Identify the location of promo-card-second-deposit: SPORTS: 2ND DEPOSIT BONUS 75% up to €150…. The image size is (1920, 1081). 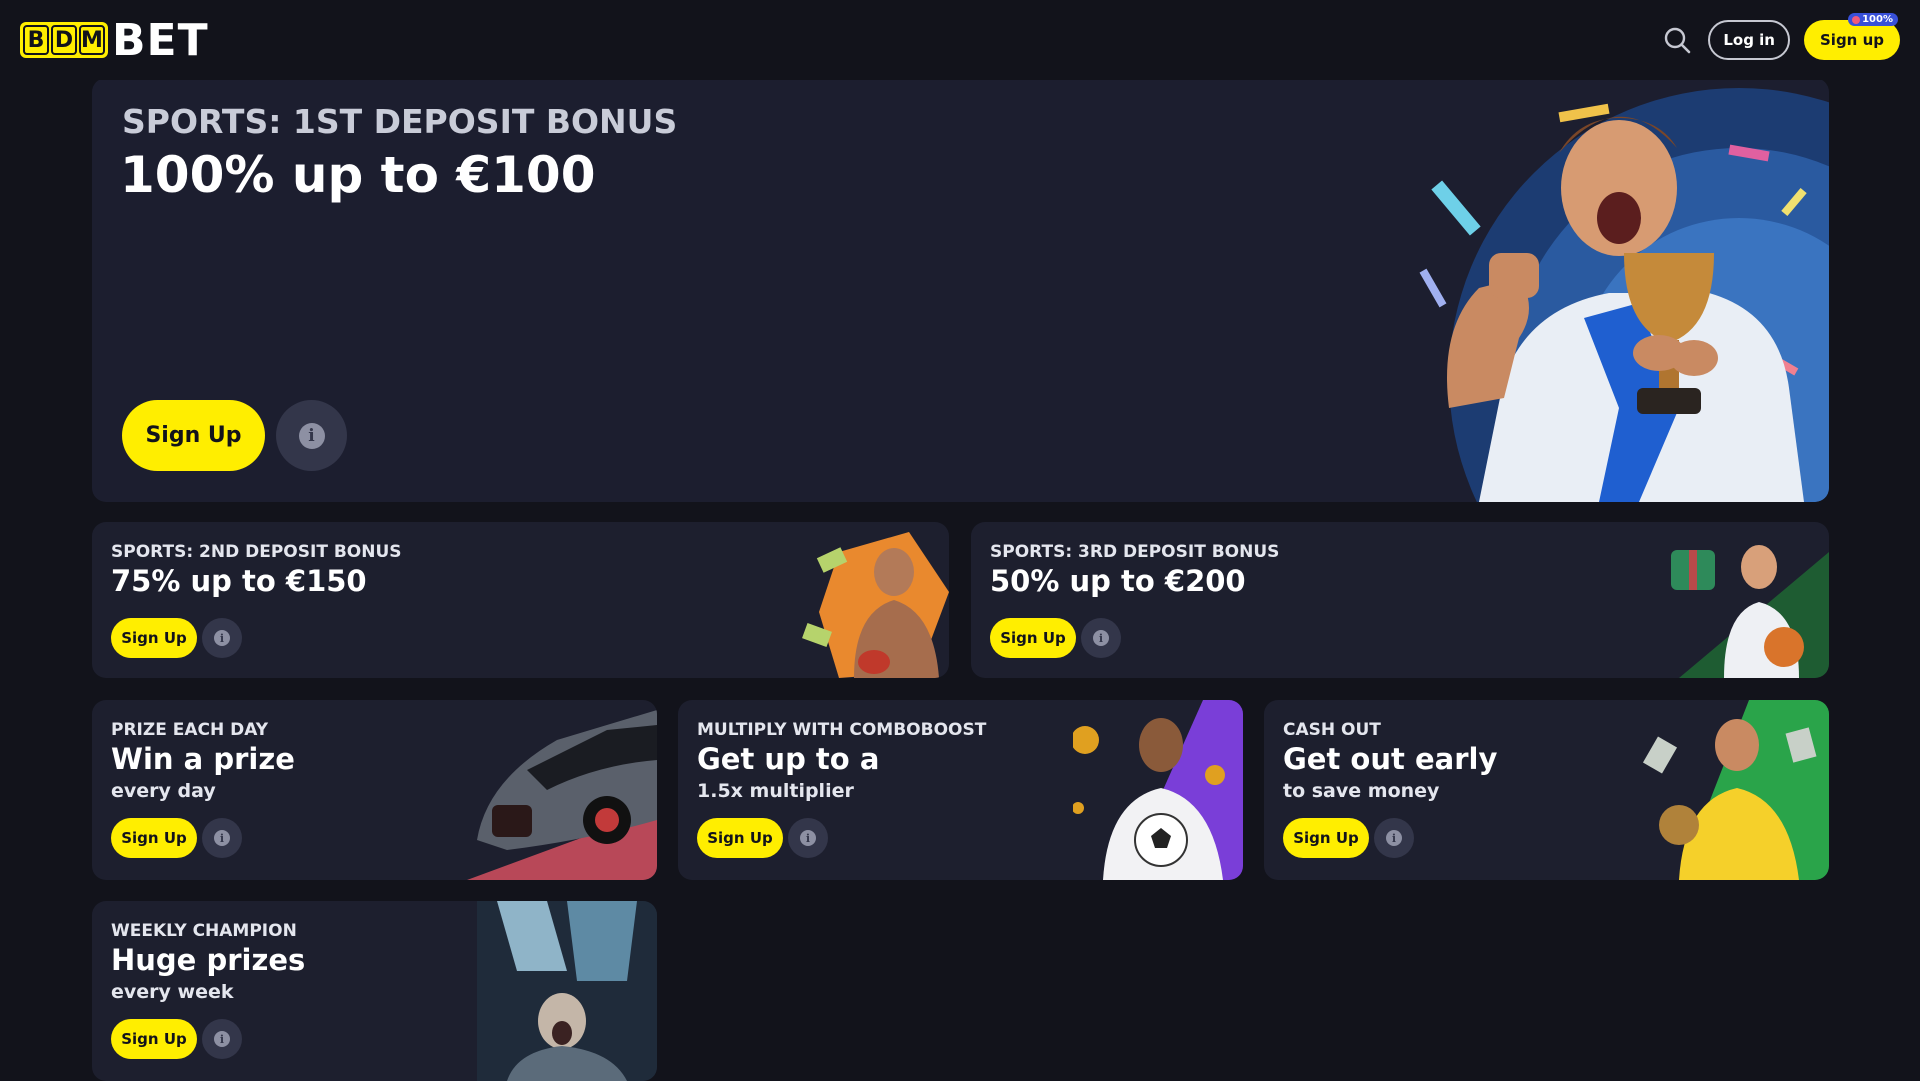
(520, 600).